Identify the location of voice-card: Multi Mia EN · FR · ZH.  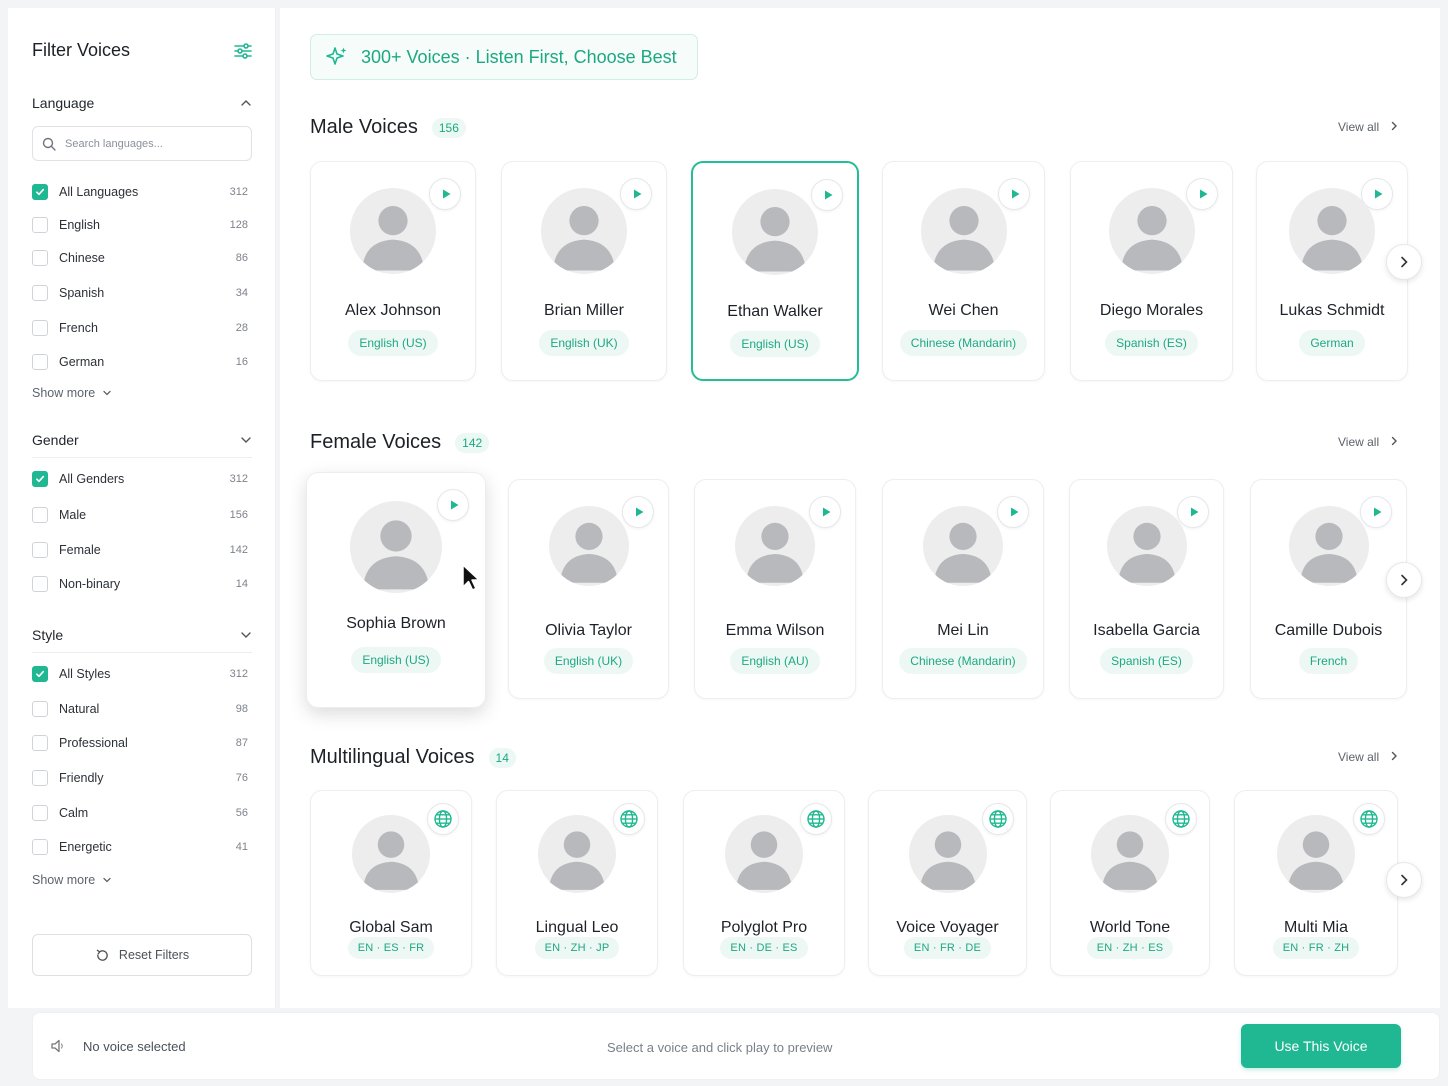
(1316, 883).